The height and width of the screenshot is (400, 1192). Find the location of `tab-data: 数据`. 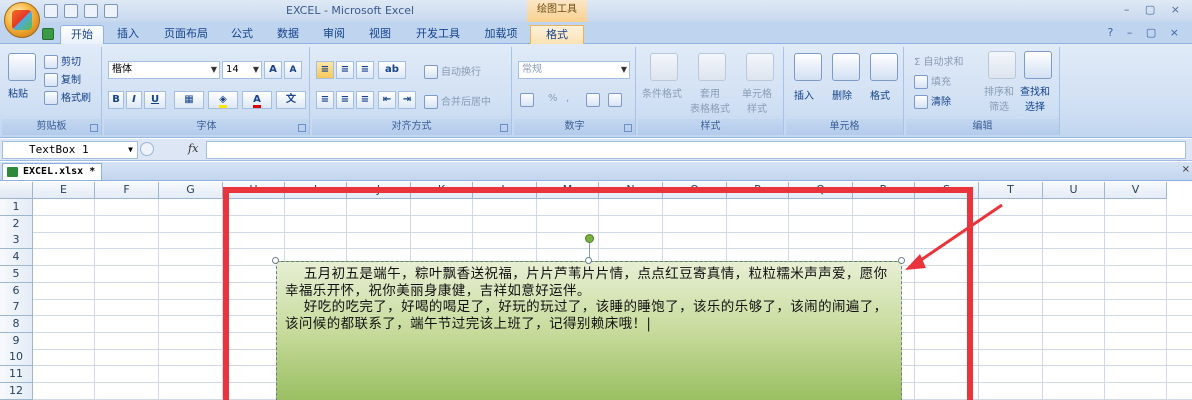

tab-data: 数据 is located at coordinates (288, 34).